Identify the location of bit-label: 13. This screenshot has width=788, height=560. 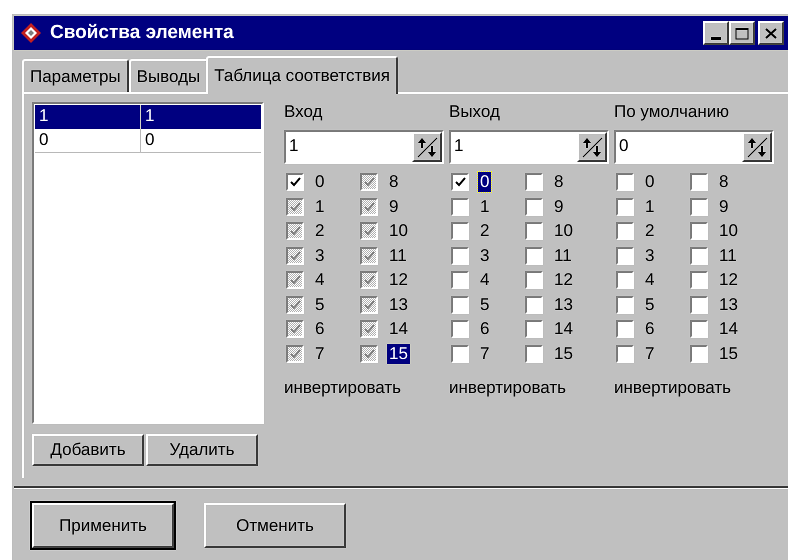
(728, 304).